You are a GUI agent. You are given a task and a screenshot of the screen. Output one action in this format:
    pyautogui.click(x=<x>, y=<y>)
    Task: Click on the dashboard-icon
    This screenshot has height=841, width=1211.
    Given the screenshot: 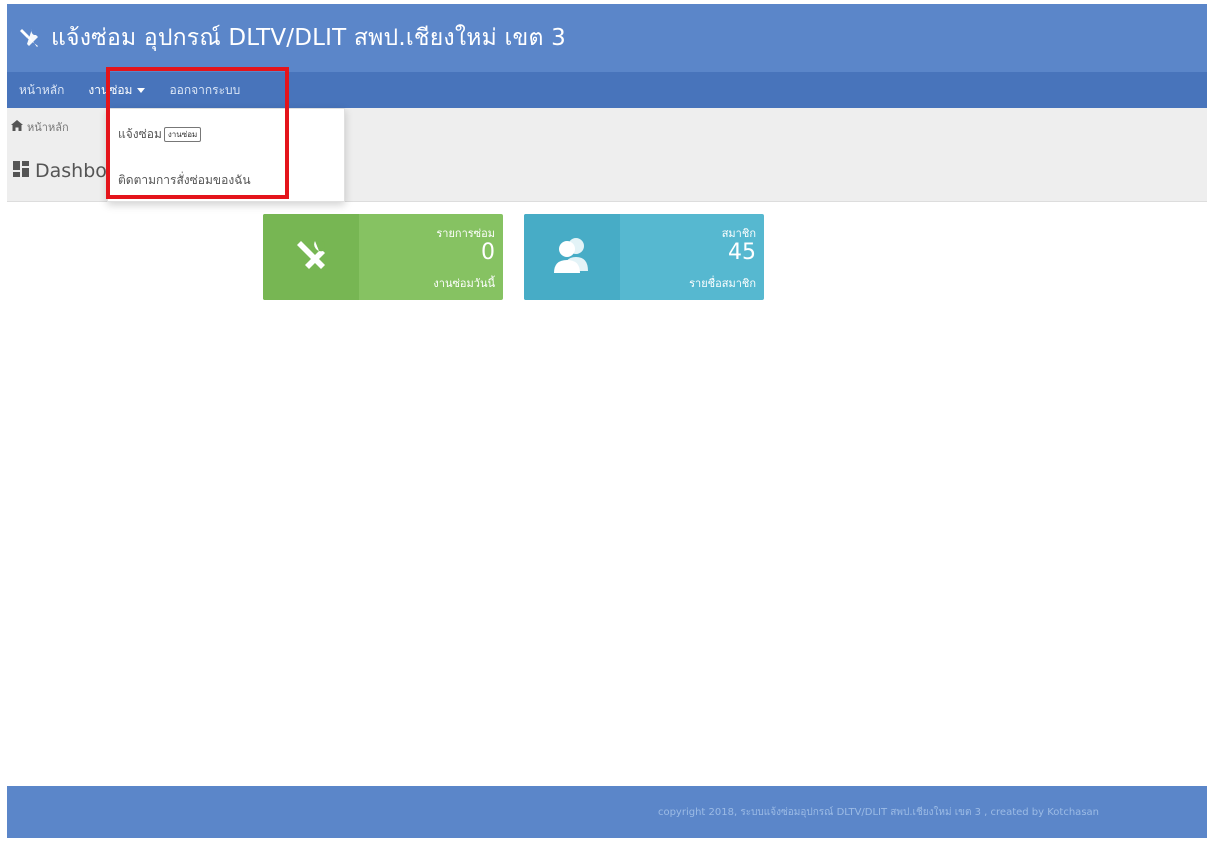 What is the action you would take?
    pyautogui.click(x=21, y=171)
    